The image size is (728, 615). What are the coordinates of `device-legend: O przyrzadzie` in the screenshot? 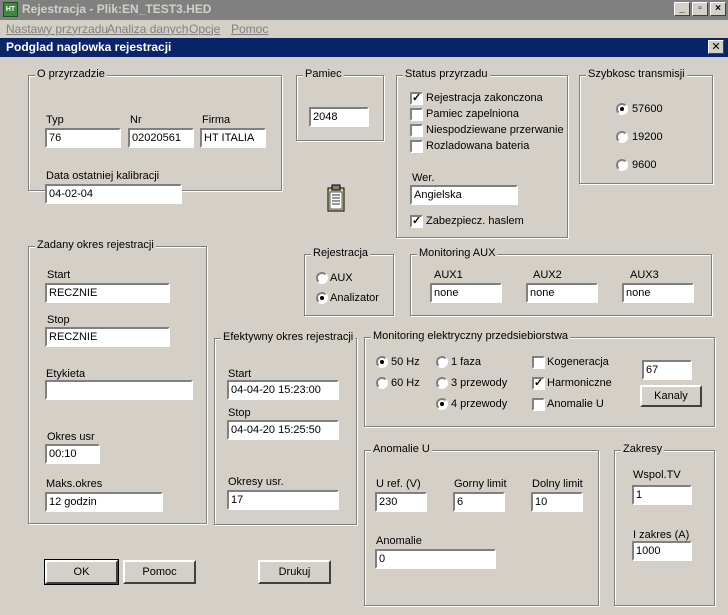 It's located at (71, 74).